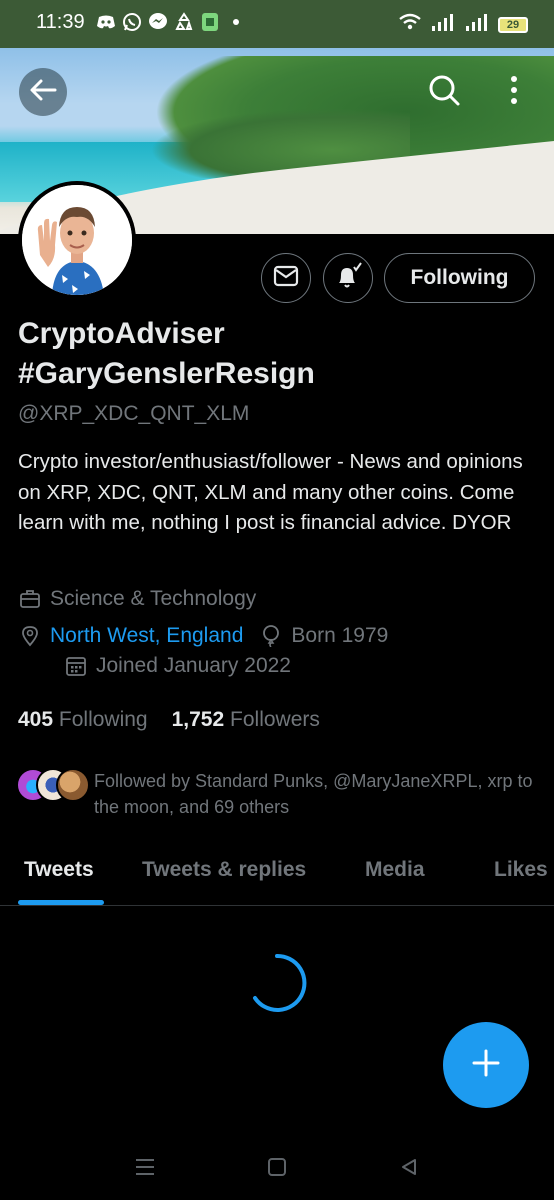 The image size is (554, 1200). I want to click on arrow-left-icon, so click(43, 92).